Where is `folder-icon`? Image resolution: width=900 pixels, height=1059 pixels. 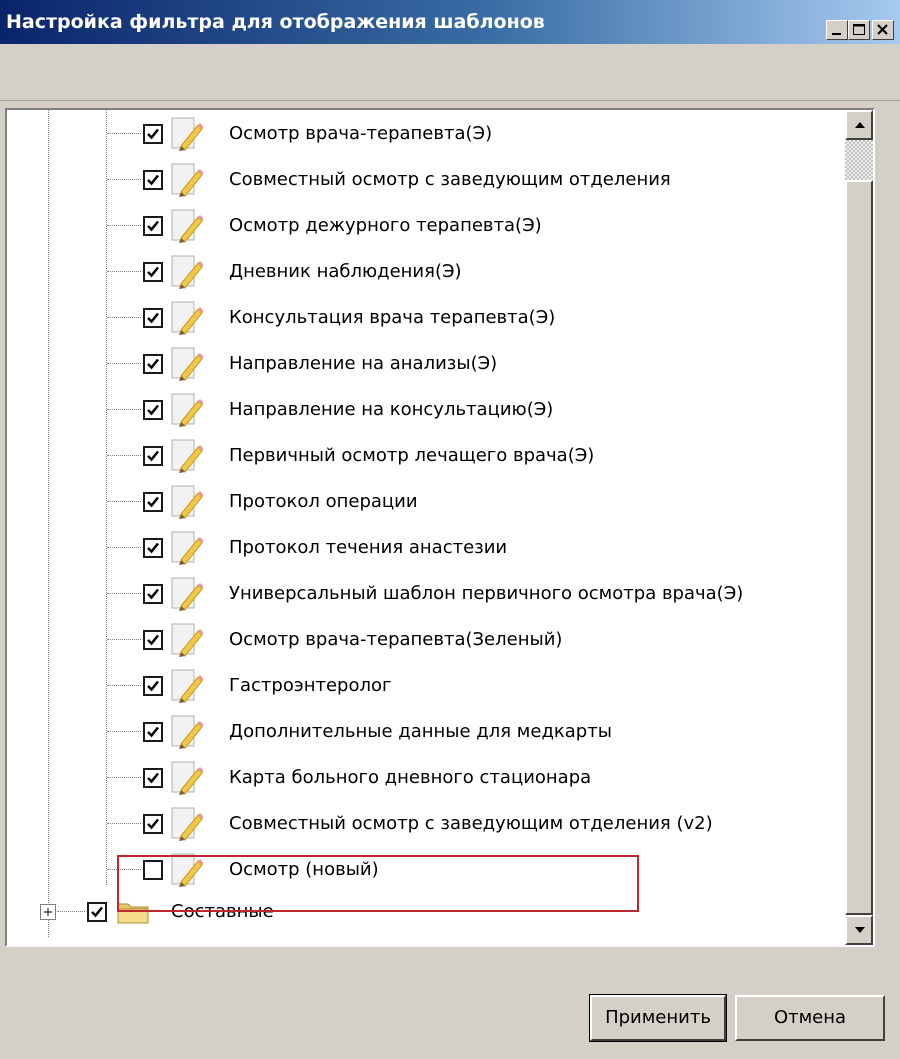
folder-icon is located at coordinates (133, 913).